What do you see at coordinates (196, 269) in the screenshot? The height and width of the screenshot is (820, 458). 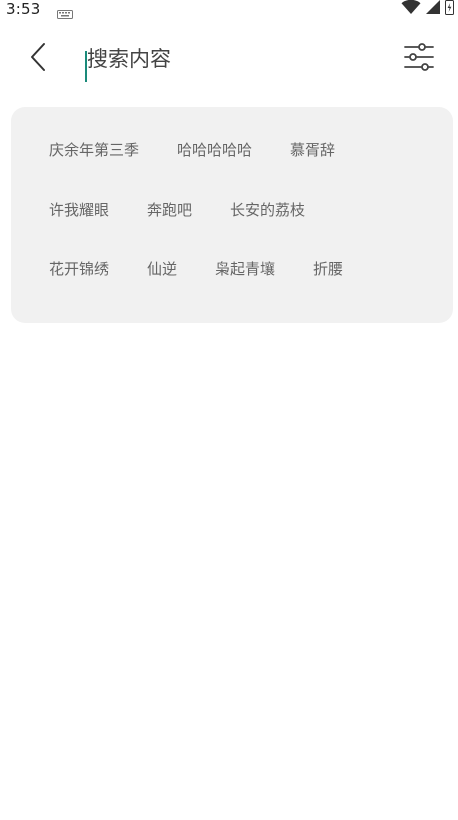 I see `suggestion-row: 花开锦绣 仙逆 枭起青壤 折腰` at bounding box center [196, 269].